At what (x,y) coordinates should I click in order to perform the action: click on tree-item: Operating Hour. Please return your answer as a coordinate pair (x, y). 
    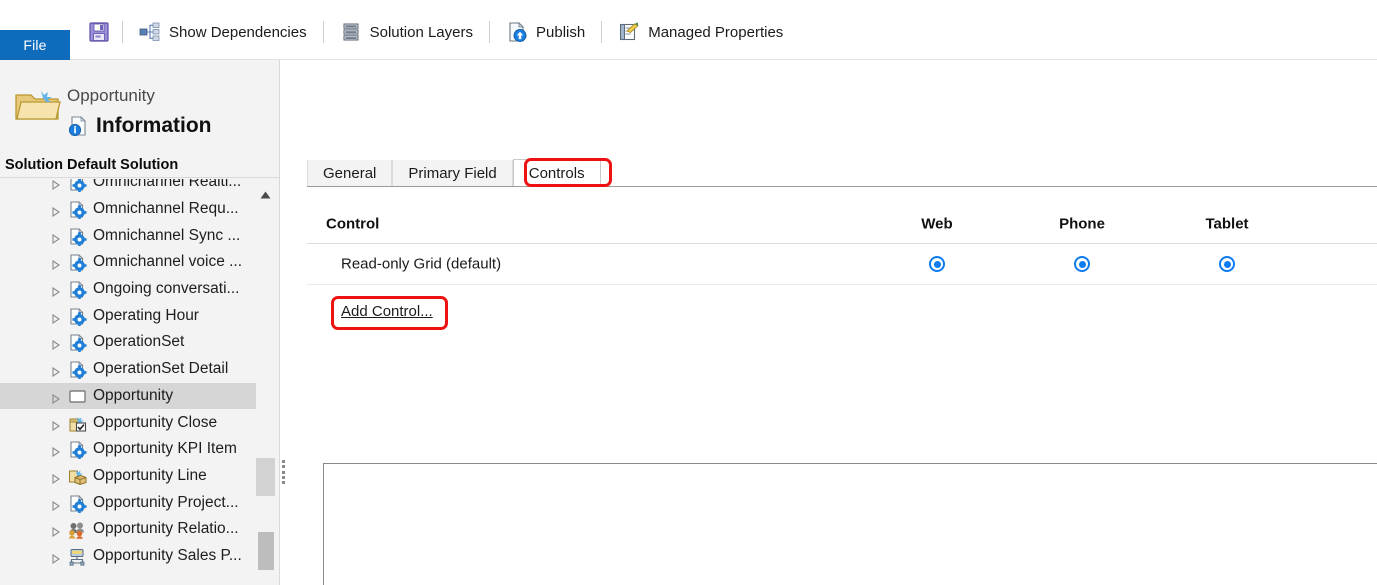
    Looking at the image, I should click on (128, 315).